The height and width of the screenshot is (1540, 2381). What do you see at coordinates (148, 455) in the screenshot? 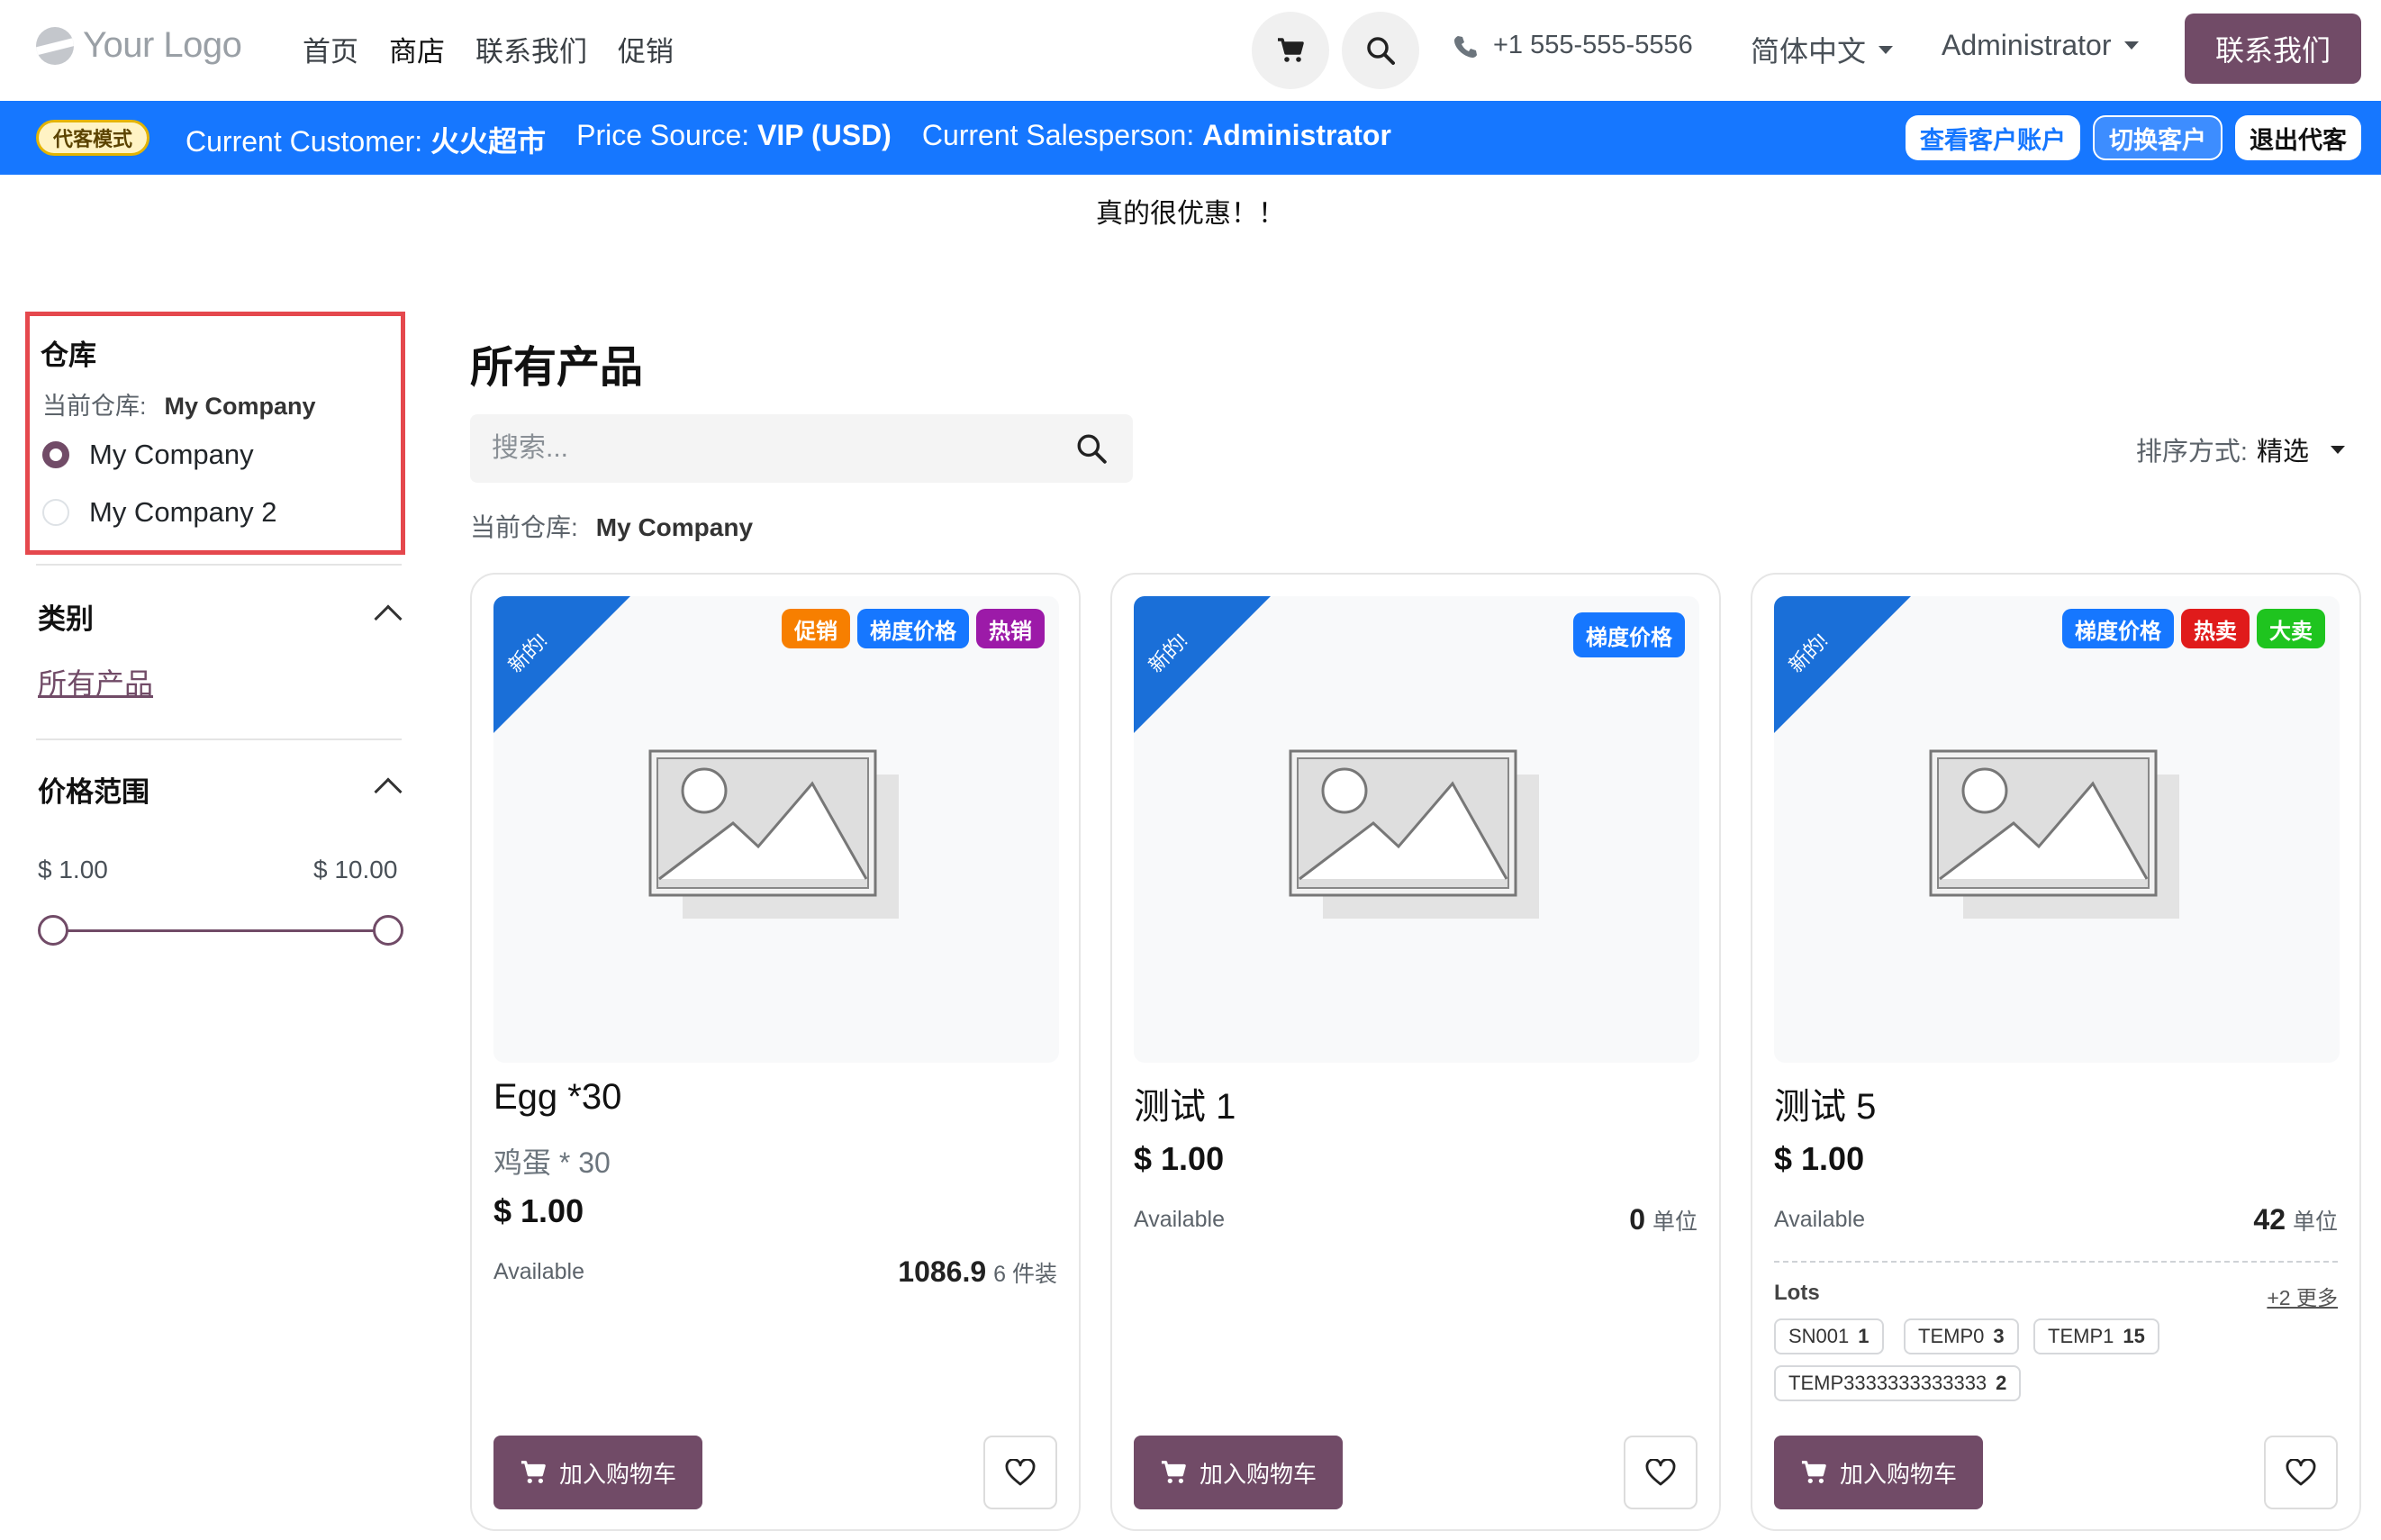
I see `warehouse-option-my-company: My Company` at bounding box center [148, 455].